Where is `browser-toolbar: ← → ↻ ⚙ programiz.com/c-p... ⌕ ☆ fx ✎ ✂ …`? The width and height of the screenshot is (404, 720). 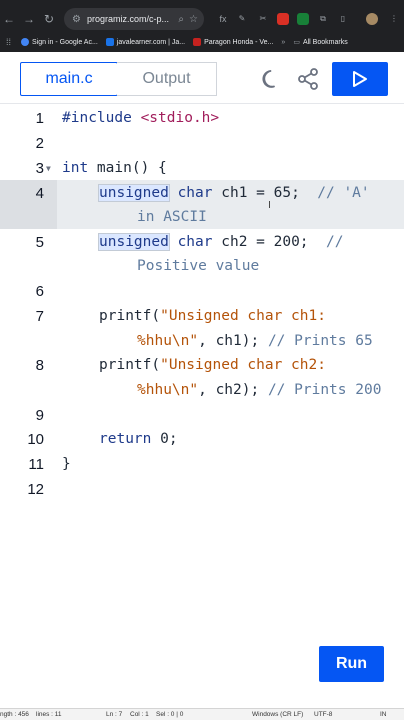 browser-toolbar: ← → ↻ ⚙ programiz.com/c-p... ⌕ ☆ fx ✎ ✂ … is located at coordinates (202, 19).